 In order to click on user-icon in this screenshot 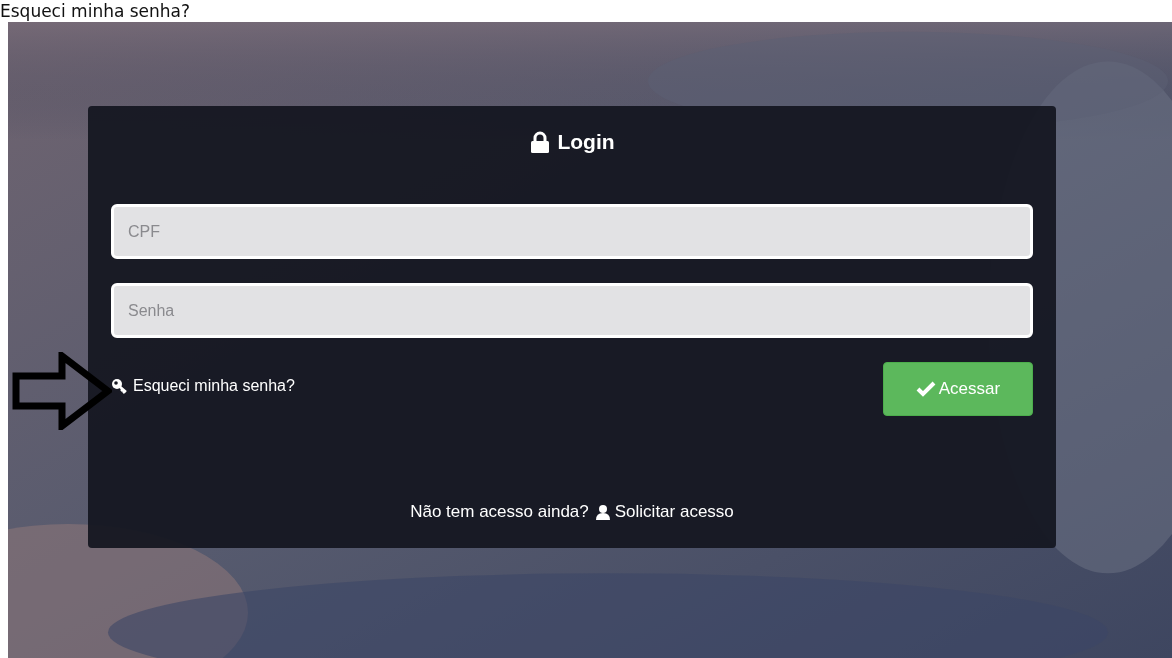, I will do `click(602, 512)`.